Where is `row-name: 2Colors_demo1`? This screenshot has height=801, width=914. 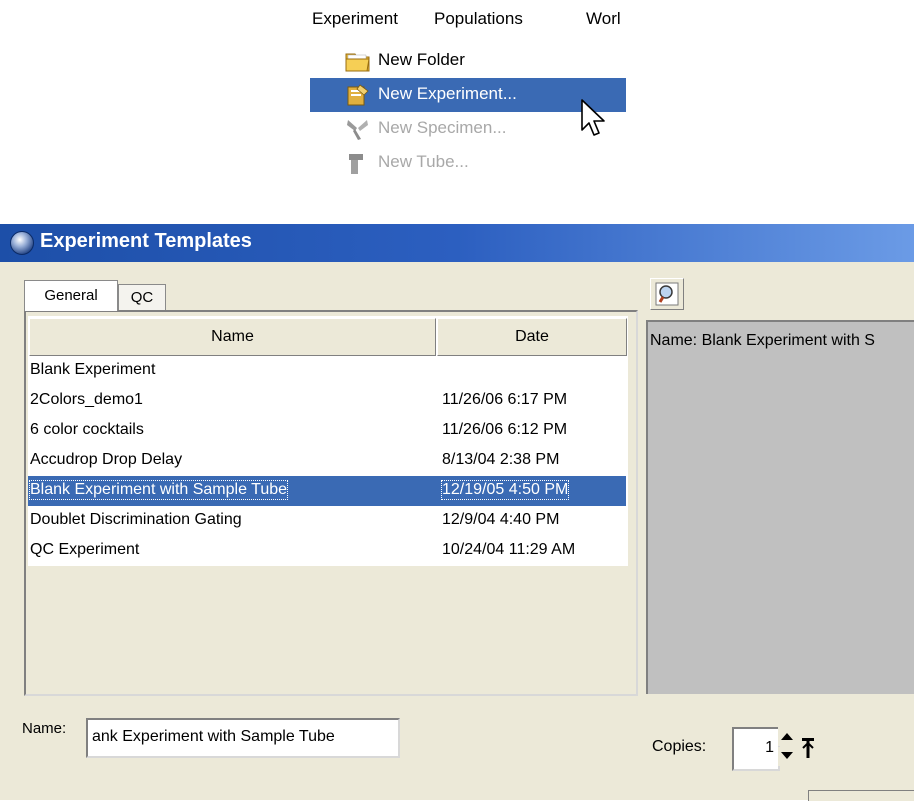 row-name: 2Colors_demo1 is located at coordinates (86, 399).